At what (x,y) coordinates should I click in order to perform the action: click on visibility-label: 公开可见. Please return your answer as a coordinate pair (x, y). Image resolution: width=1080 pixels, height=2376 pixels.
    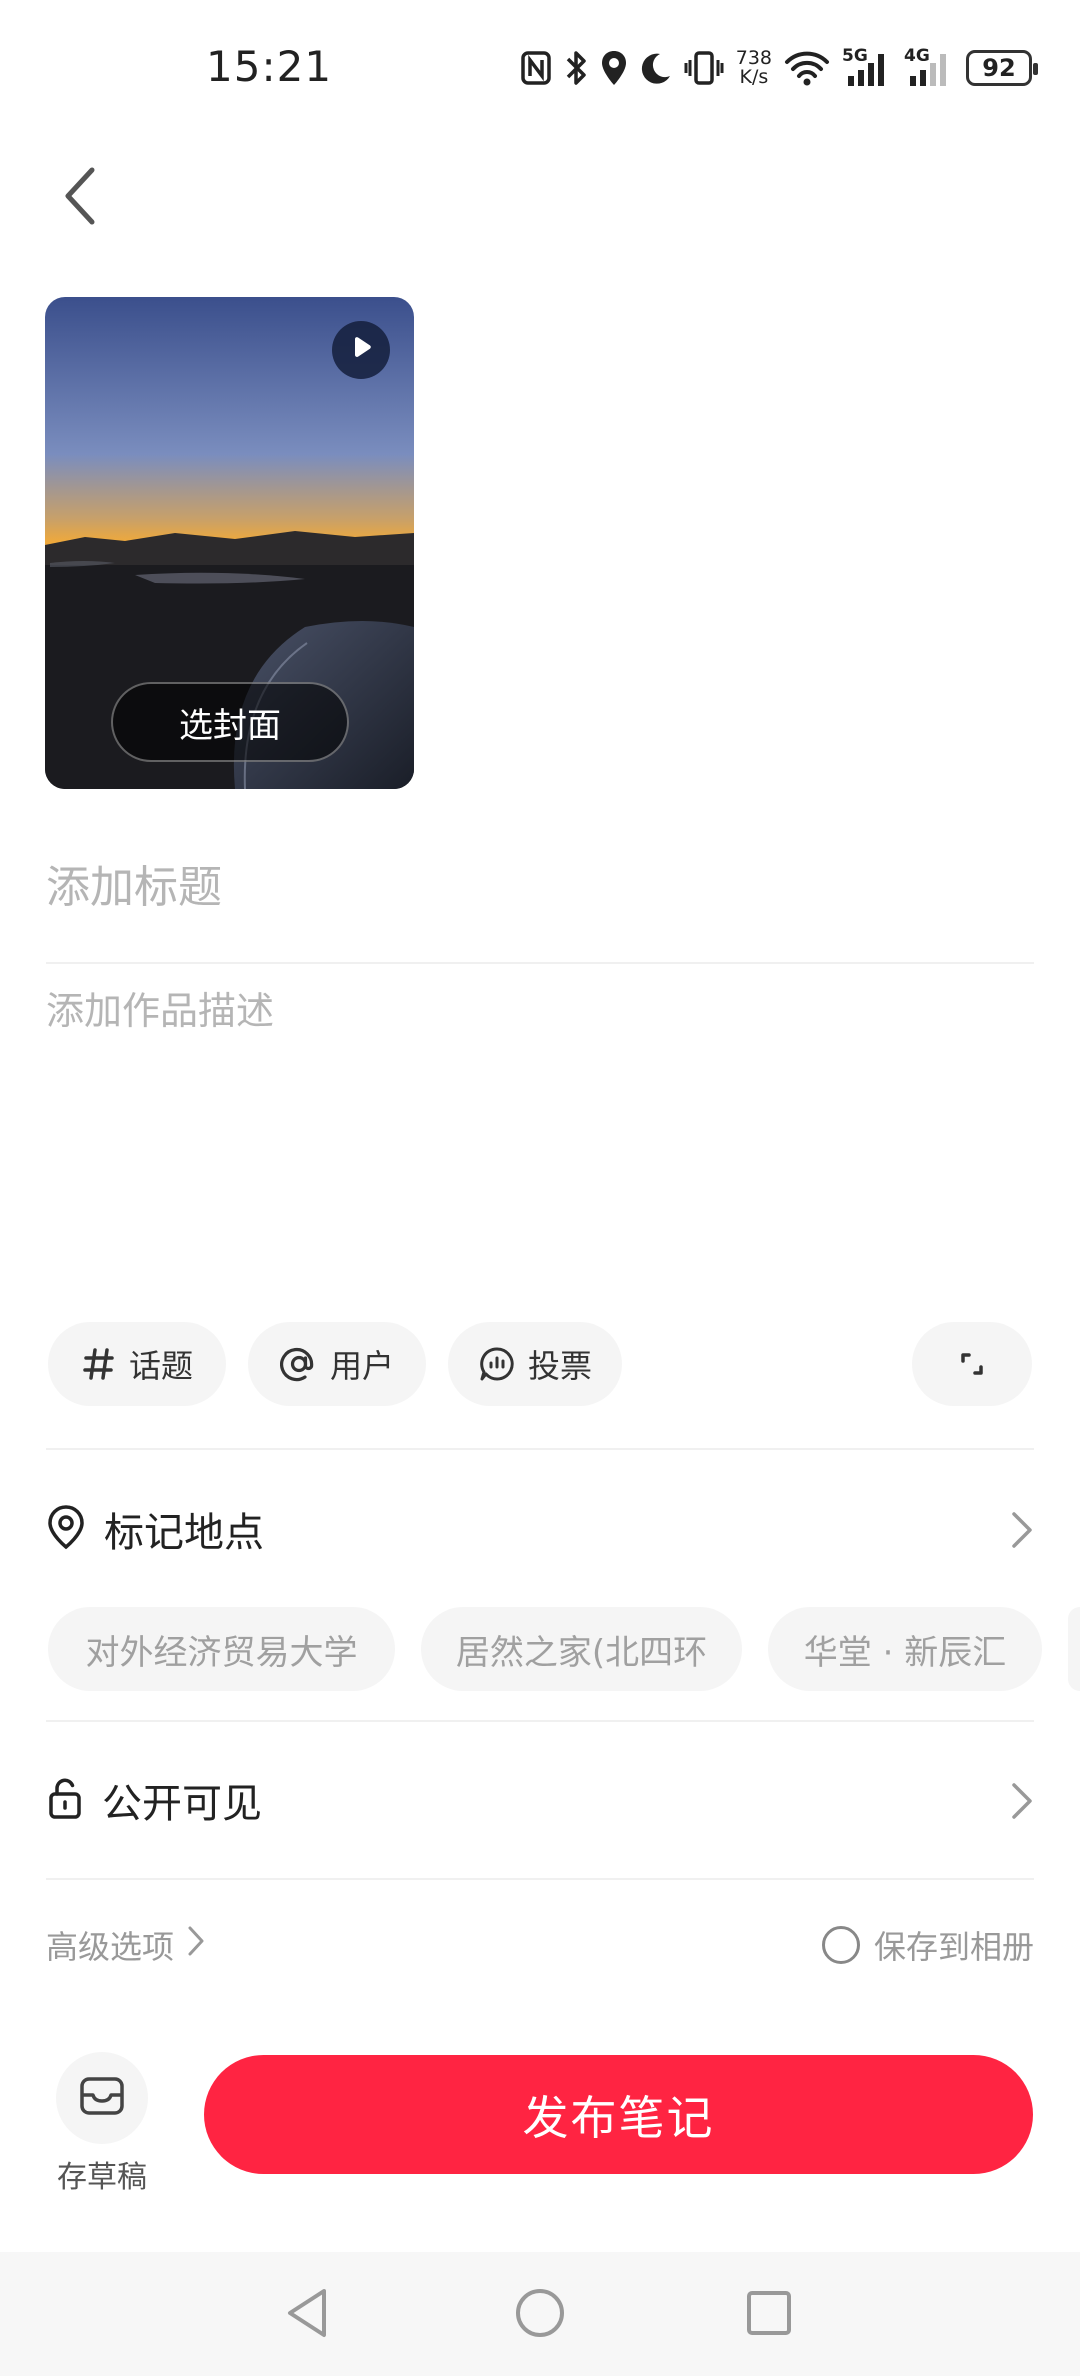
    Looking at the image, I should click on (182, 1804).